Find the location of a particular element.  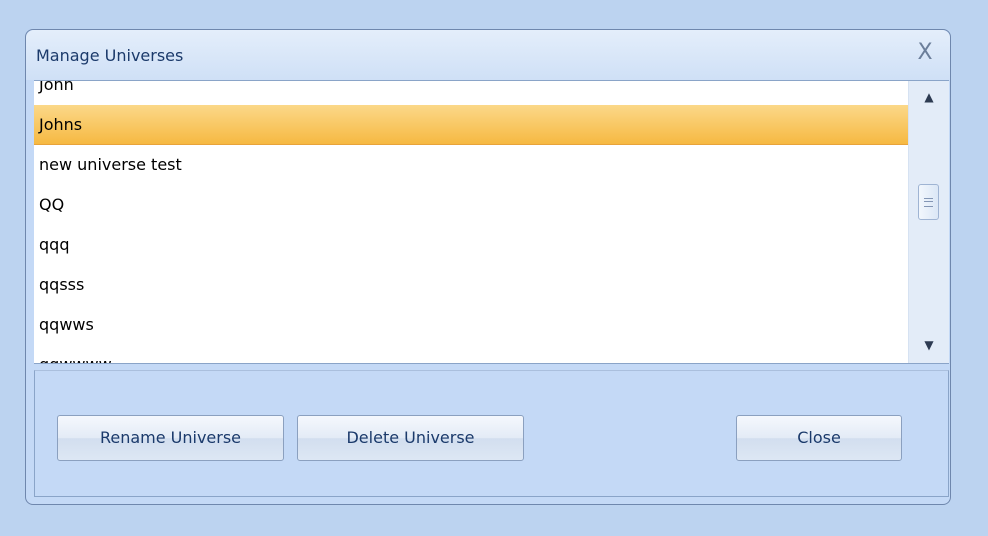

list-item-label: qqwws is located at coordinates (66, 324).